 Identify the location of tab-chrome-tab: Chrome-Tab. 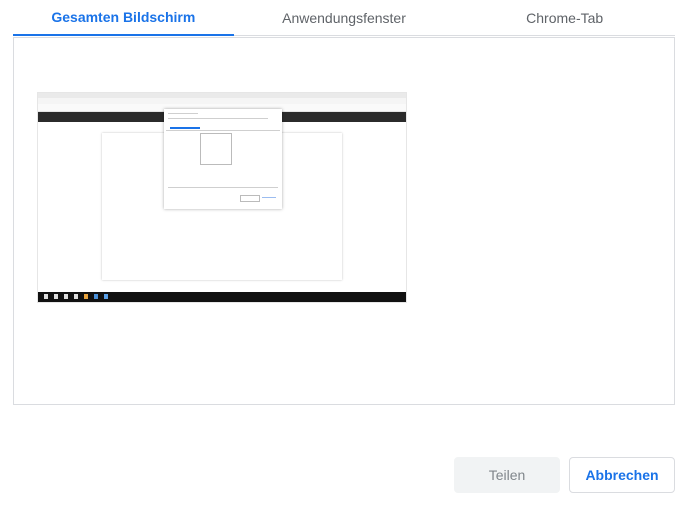
(565, 18).